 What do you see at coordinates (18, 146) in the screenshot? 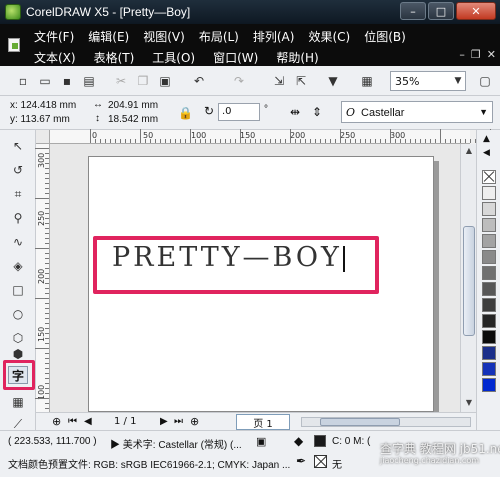
I see `pick-tool-icon: ↖` at bounding box center [18, 146].